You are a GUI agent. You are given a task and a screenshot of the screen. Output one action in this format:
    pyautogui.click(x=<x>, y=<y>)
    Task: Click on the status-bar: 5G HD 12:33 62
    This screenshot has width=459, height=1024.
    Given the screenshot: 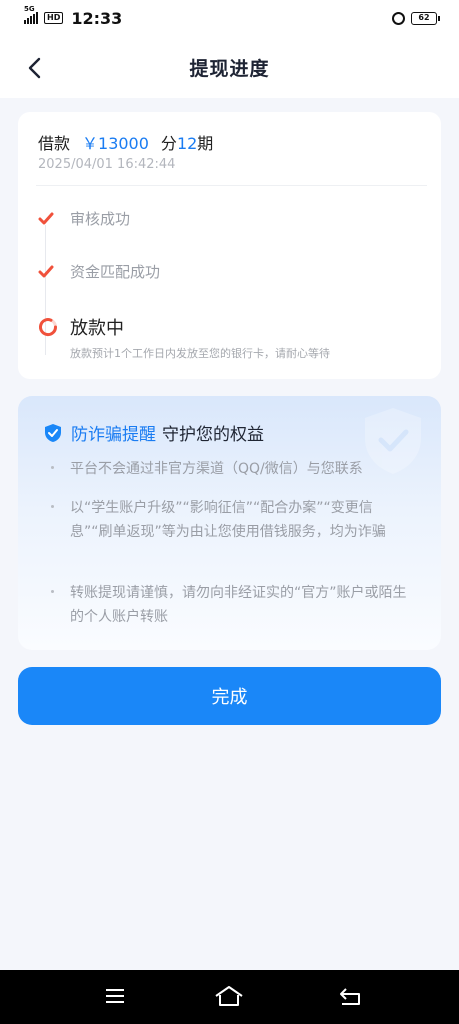 What is the action you would take?
    pyautogui.click(x=229, y=18)
    